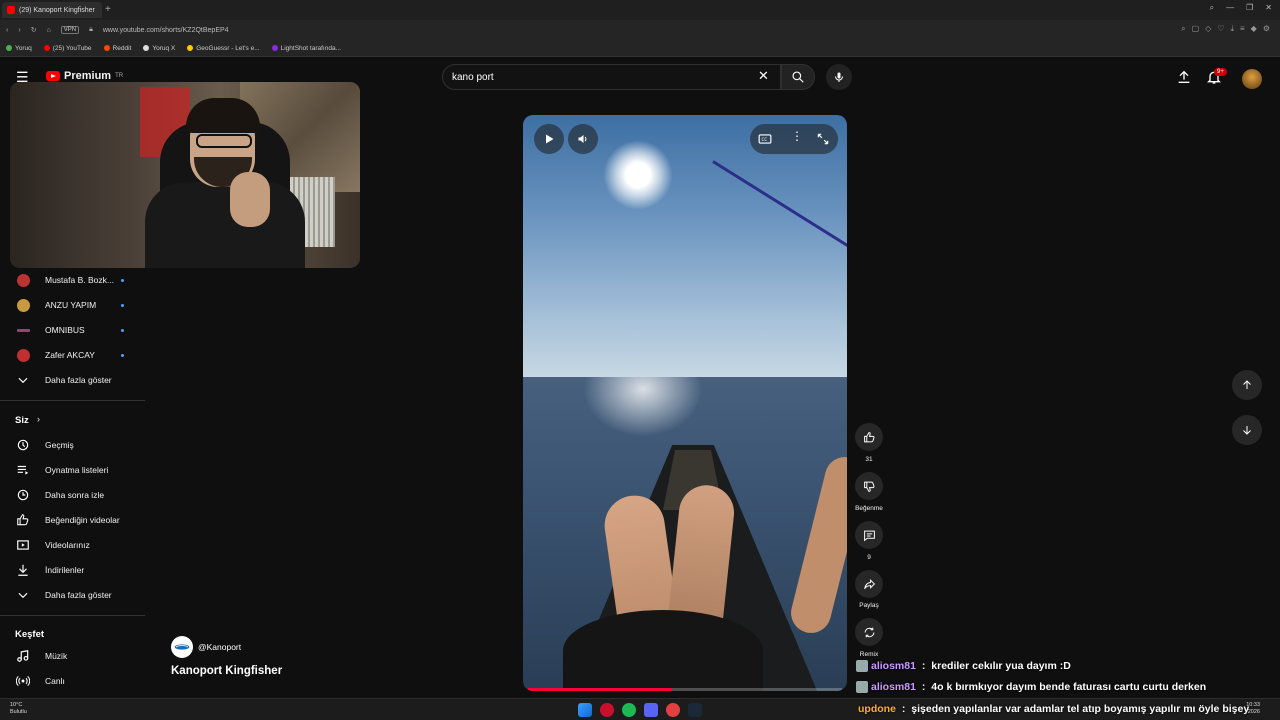  I want to click on windows-start-icon, so click(585, 710).